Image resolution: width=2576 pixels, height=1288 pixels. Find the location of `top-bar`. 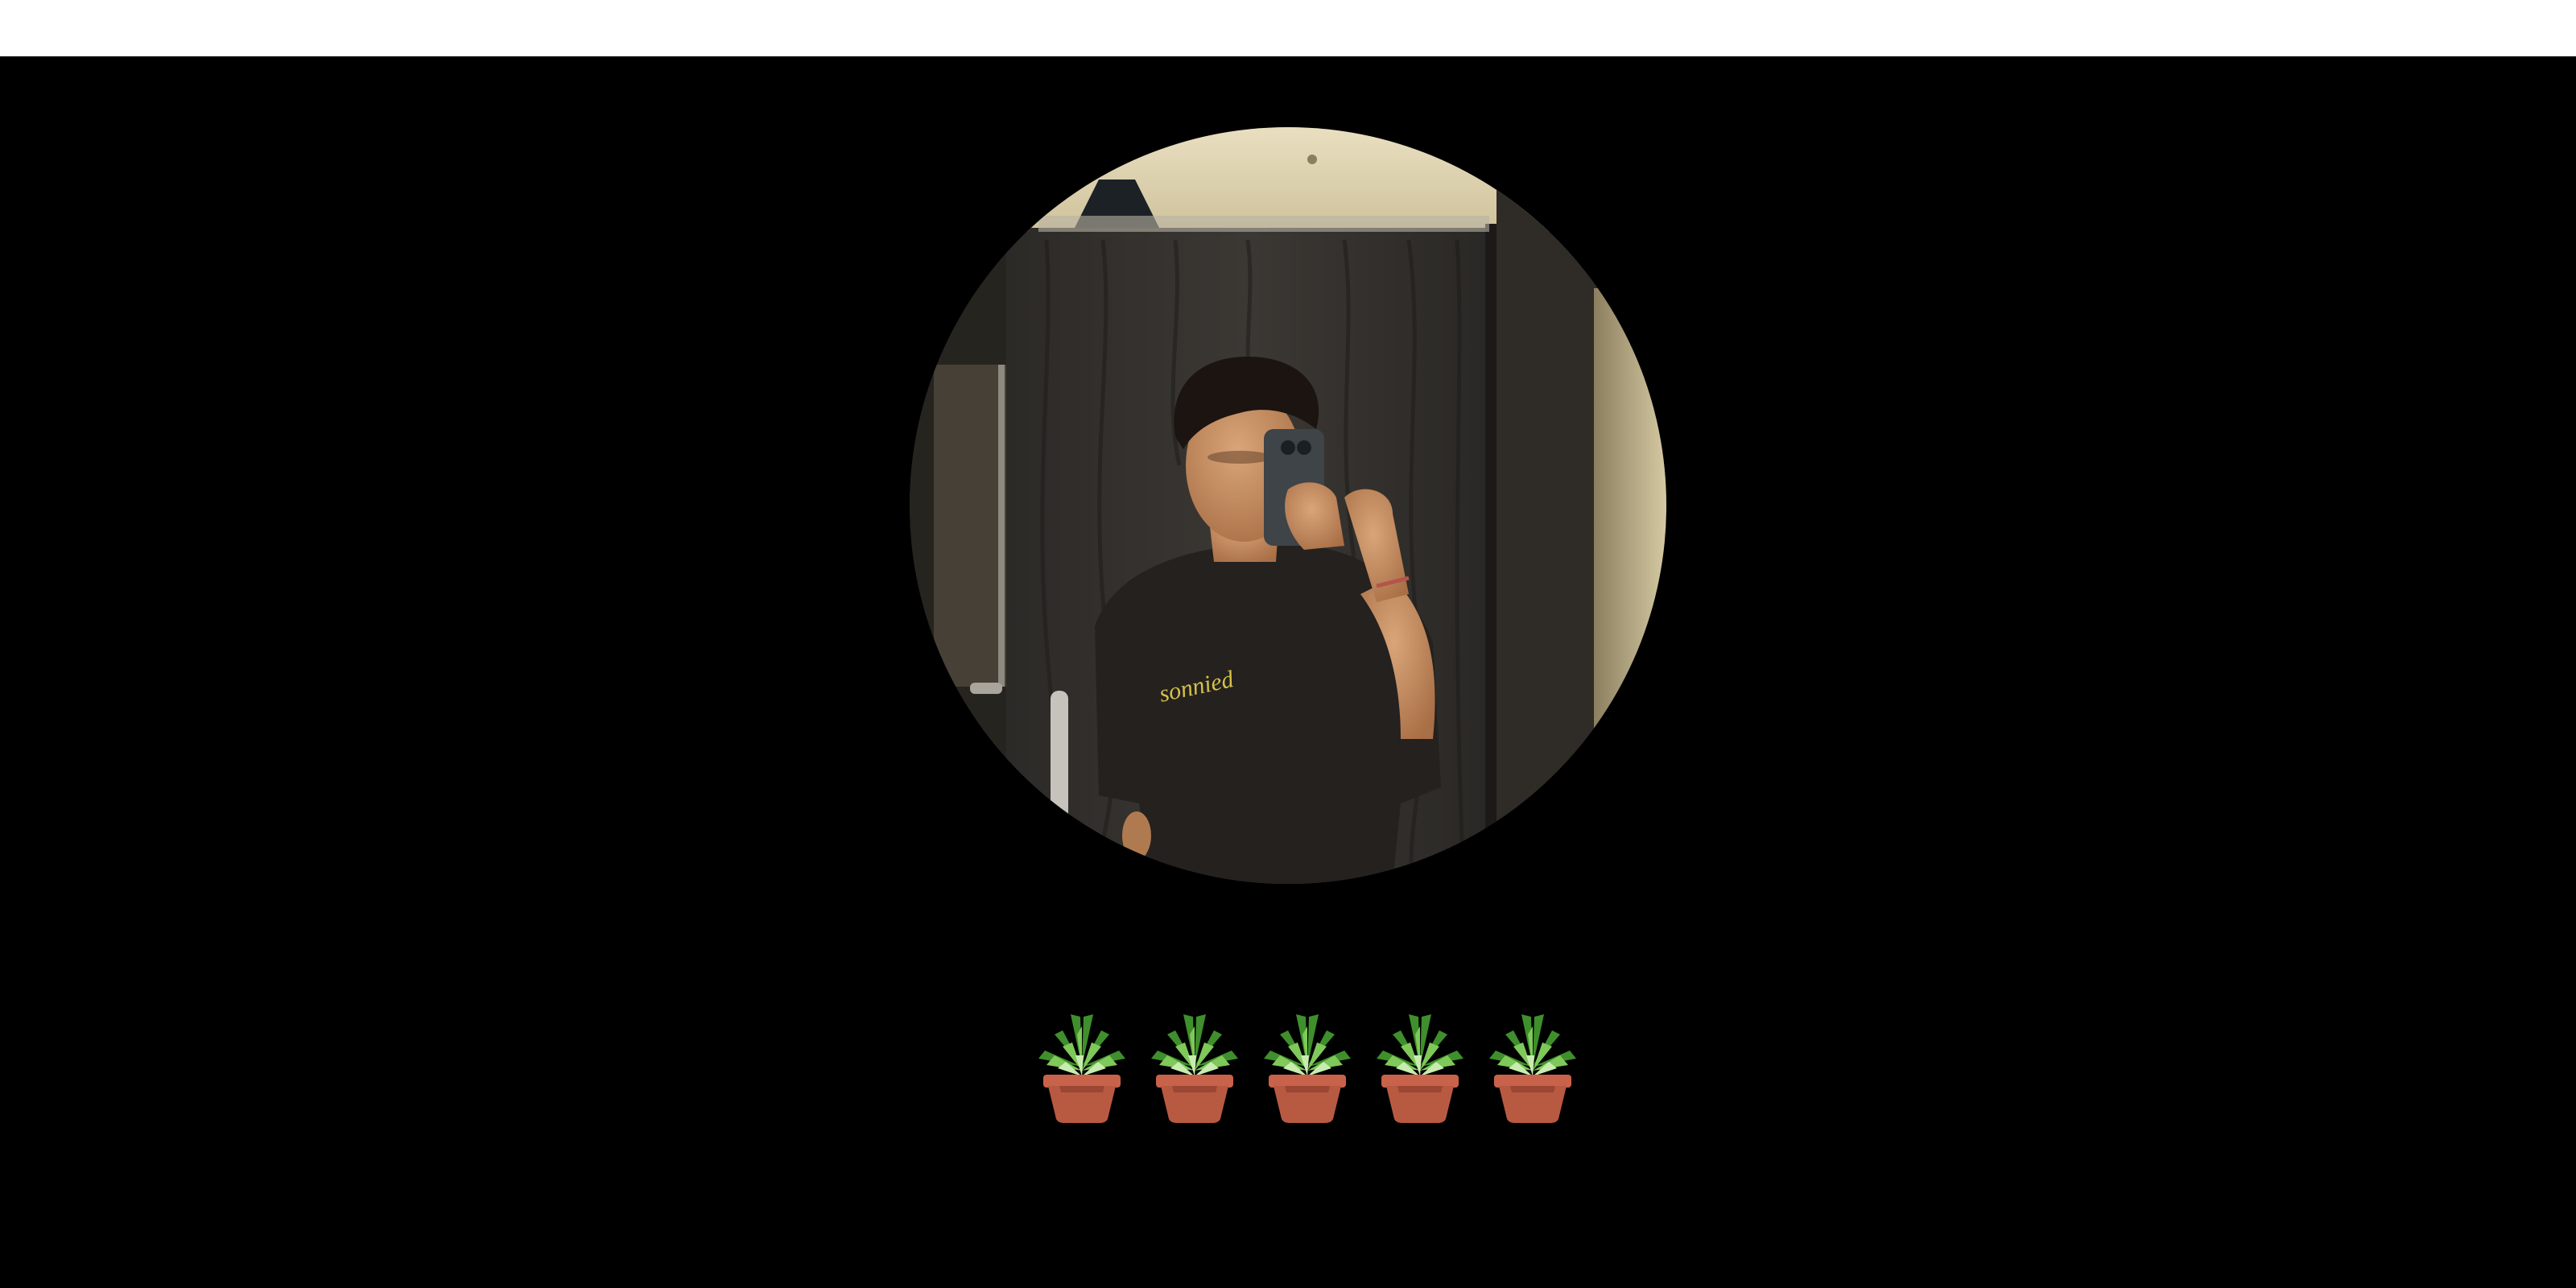

top-bar is located at coordinates (1288, 28).